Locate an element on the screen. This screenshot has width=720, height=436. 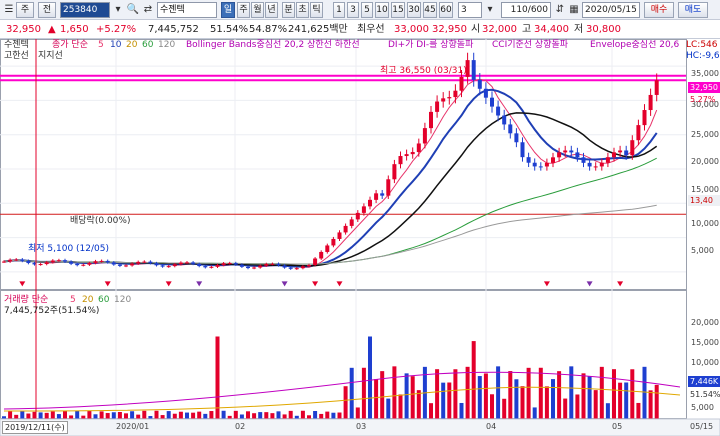
menu-icon: ☰ is located at coordinates (9, 10).